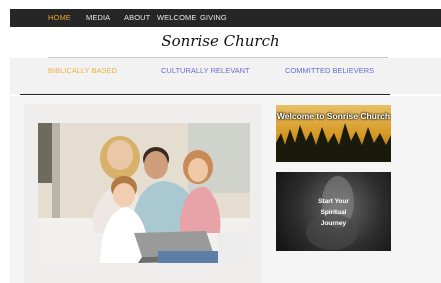 Image resolution: width=441 pixels, height=283 pixels. Describe the element at coordinates (333, 223) in the screenshot. I see `journey-line-3: Journey` at that location.